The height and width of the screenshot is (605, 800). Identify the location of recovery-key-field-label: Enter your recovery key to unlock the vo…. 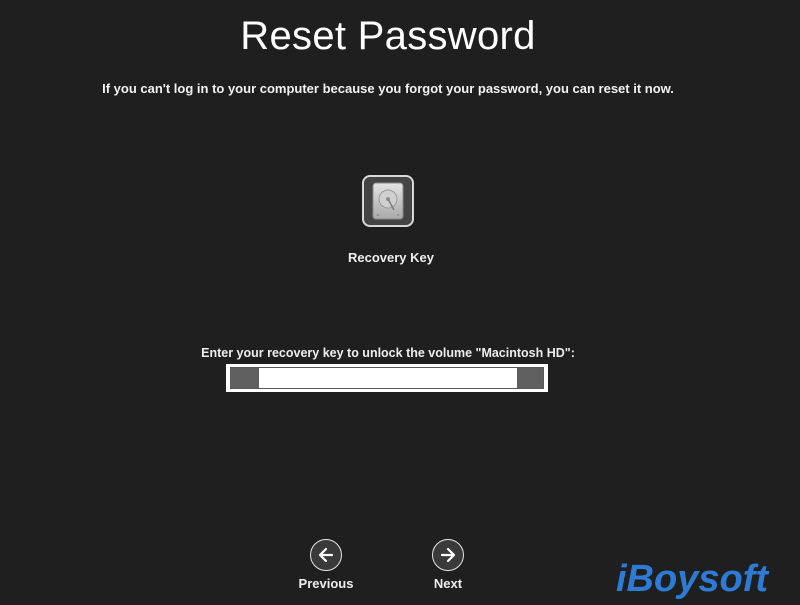
(388, 353).